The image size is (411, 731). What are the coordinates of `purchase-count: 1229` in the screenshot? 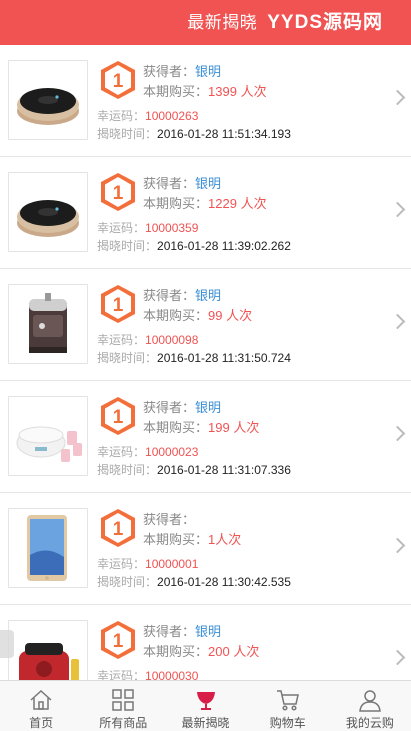 It's located at (222, 203).